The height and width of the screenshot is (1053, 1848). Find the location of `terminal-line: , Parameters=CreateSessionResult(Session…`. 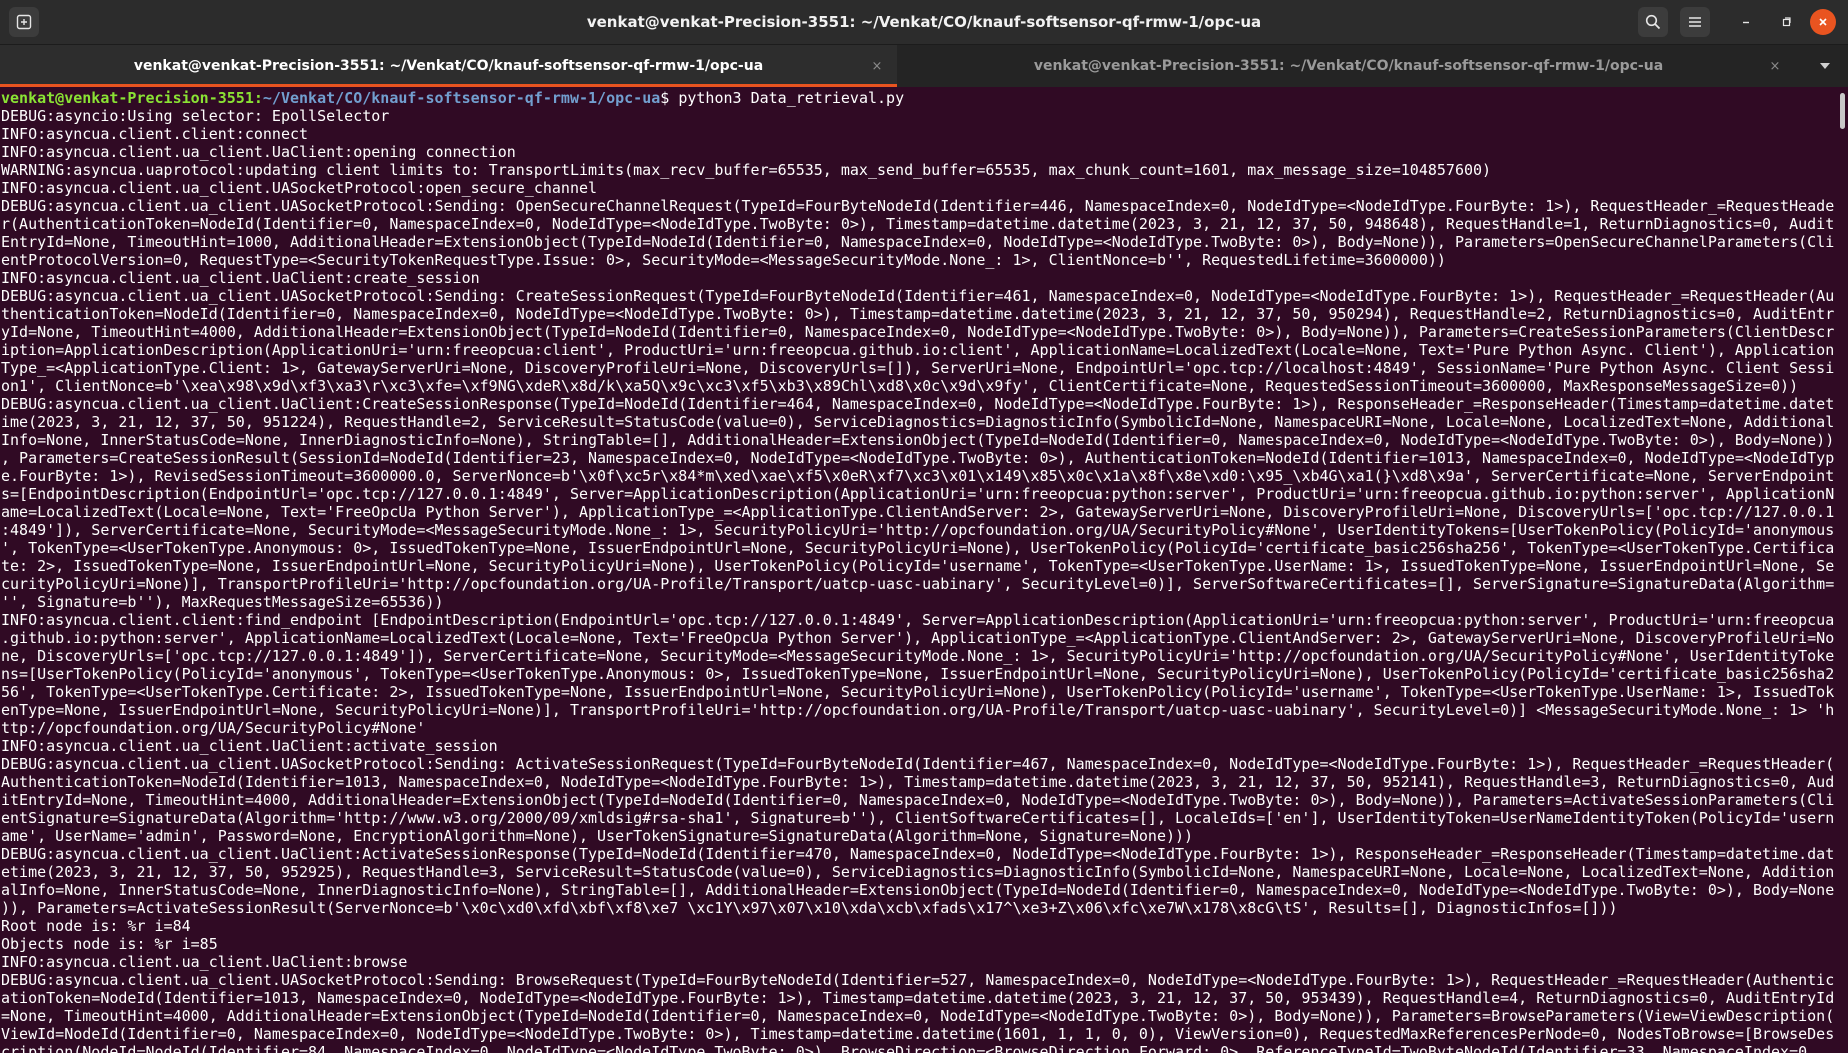

terminal-line: , Parameters=CreateSessionResult(Session… is located at coordinates (918, 458).